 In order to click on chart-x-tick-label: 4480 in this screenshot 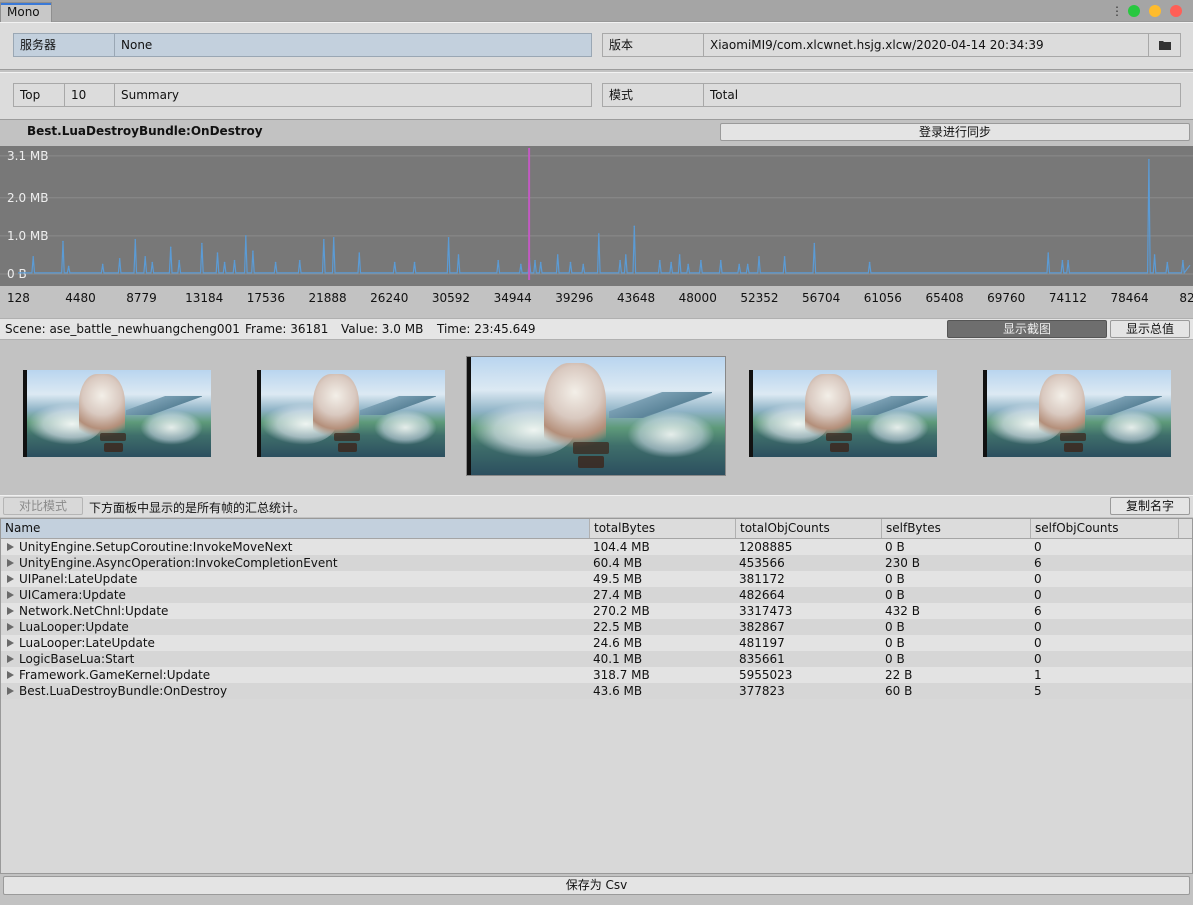, I will do `click(80, 298)`.